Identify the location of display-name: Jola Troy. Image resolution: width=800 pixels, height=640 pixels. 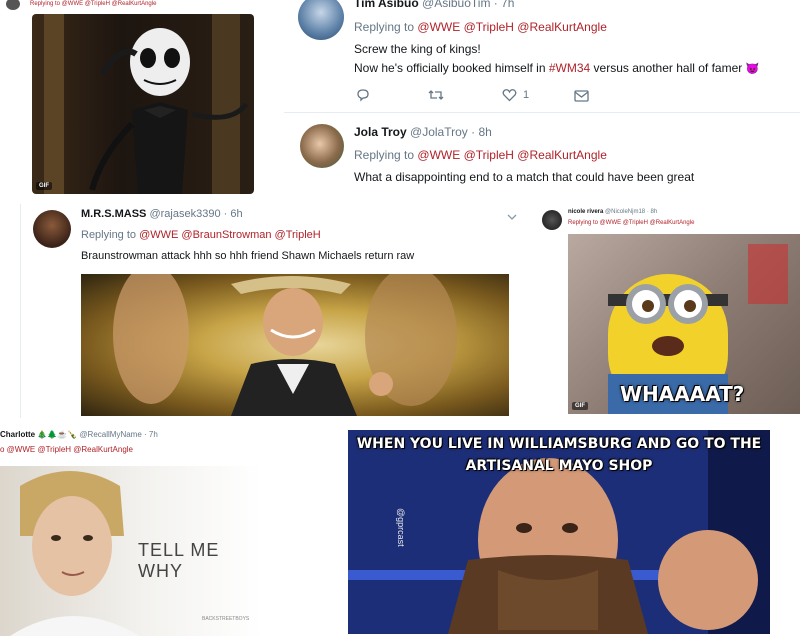
(380, 132).